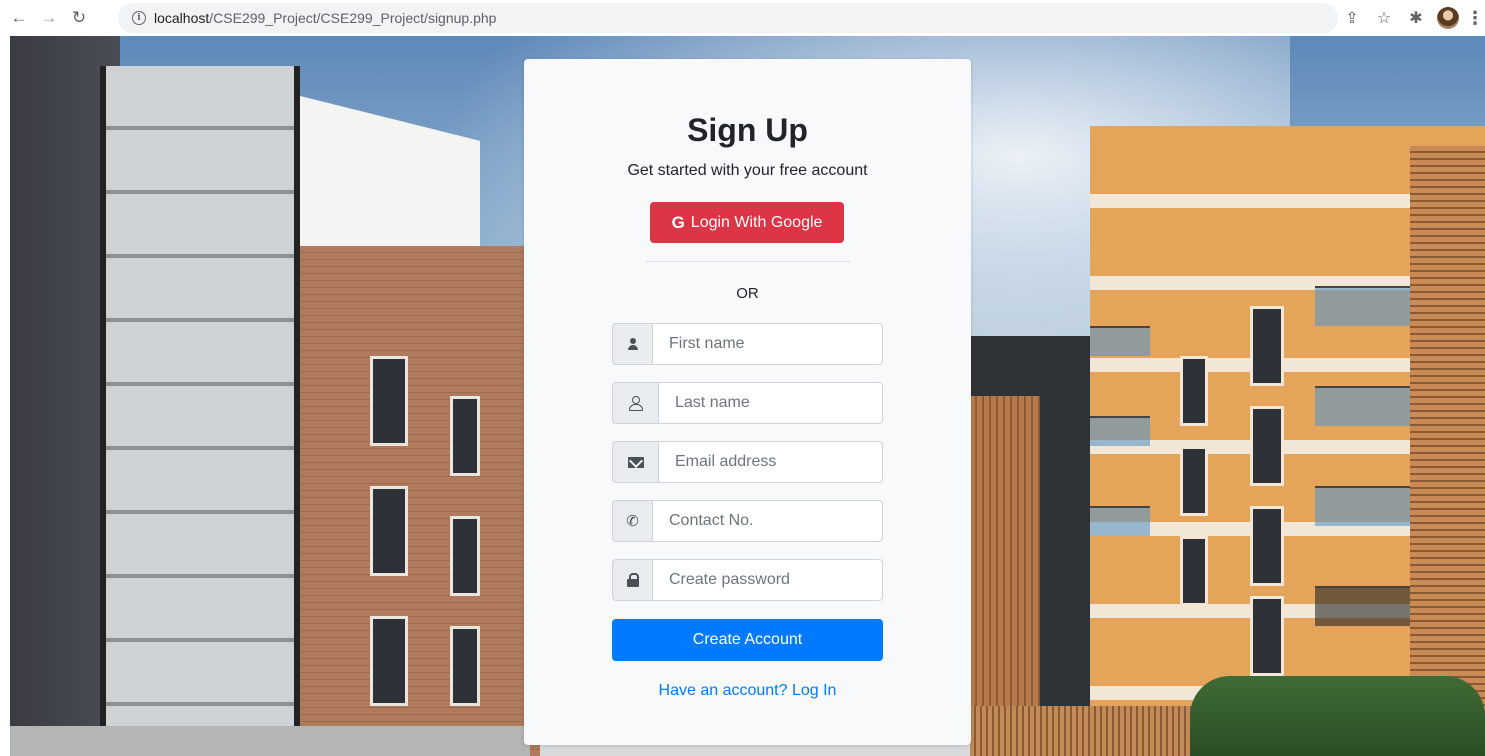  What do you see at coordinates (632, 521) in the screenshot?
I see `phone-icon: ✆` at bounding box center [632, 521].